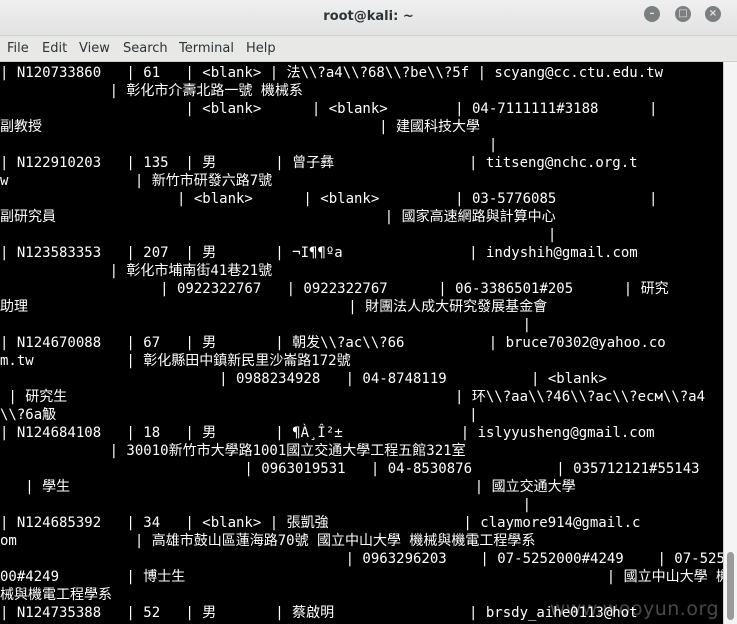 This screenshot has width=737, height=624. Describe the element at coordinates (730, 586) in the screenshot. I see `scrollbar-thumb` at that location.